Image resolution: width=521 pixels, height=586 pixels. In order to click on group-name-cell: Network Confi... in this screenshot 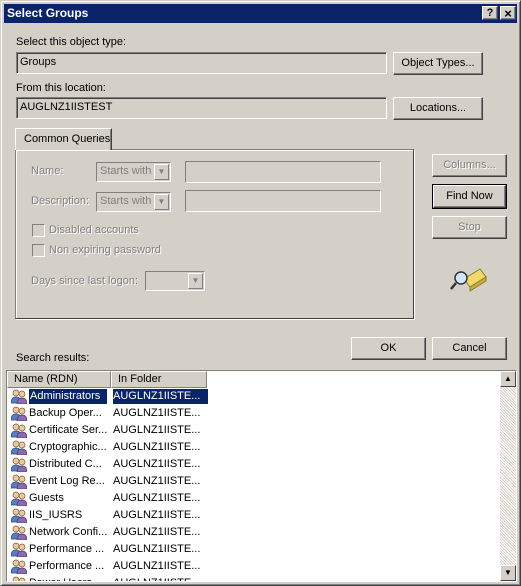, I will do `click(68, 532)`.